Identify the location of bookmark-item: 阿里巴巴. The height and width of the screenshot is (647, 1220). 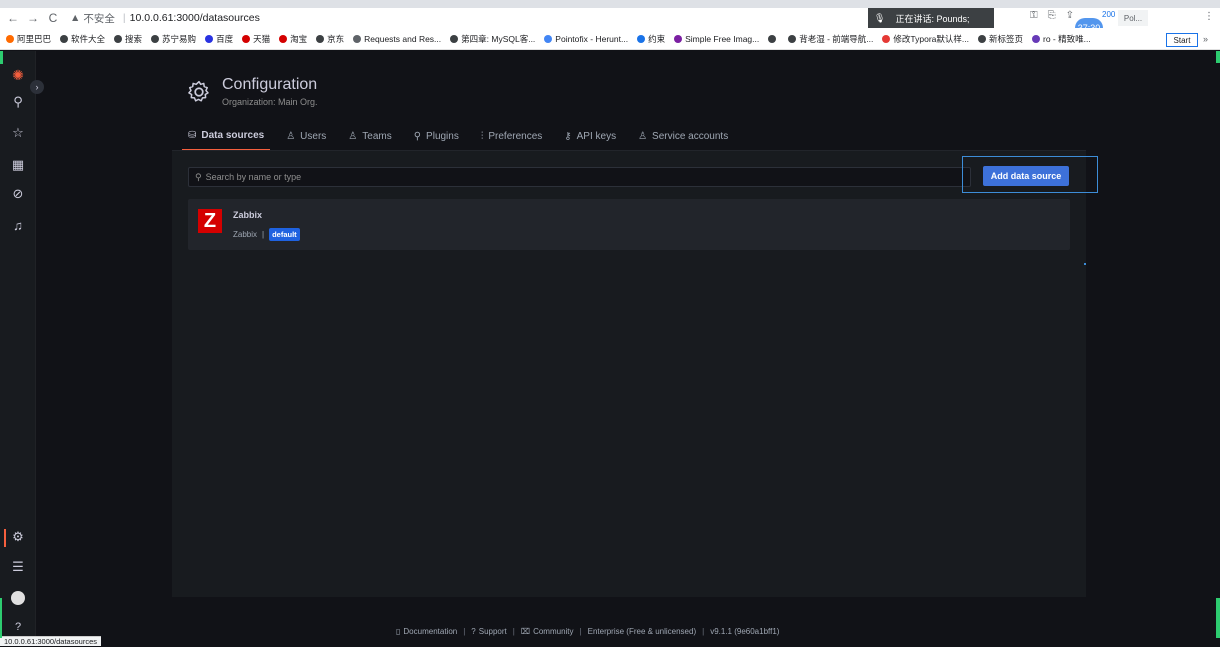
(28, 39).